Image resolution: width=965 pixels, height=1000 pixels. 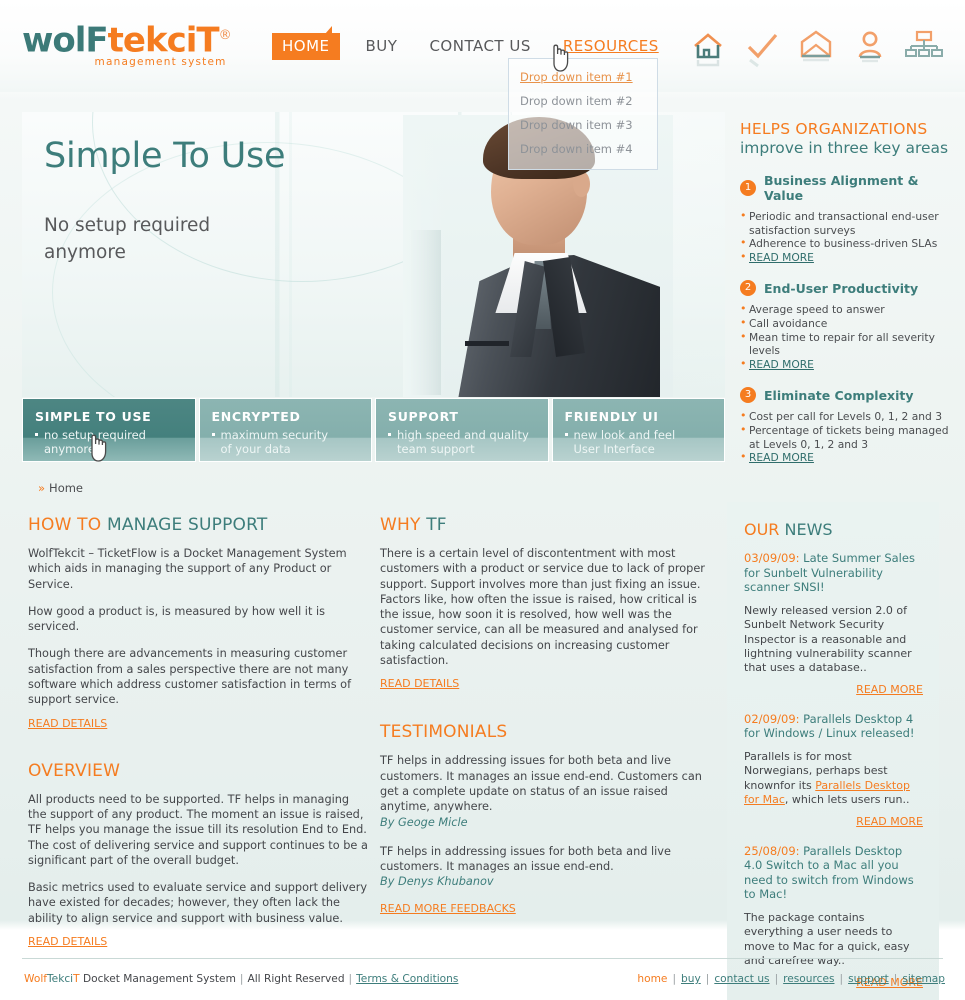 What do you see at coordinates (76, 979) in the screenshot?
I see `footer-brand-part-3: T` at bounding box center [76, 979].